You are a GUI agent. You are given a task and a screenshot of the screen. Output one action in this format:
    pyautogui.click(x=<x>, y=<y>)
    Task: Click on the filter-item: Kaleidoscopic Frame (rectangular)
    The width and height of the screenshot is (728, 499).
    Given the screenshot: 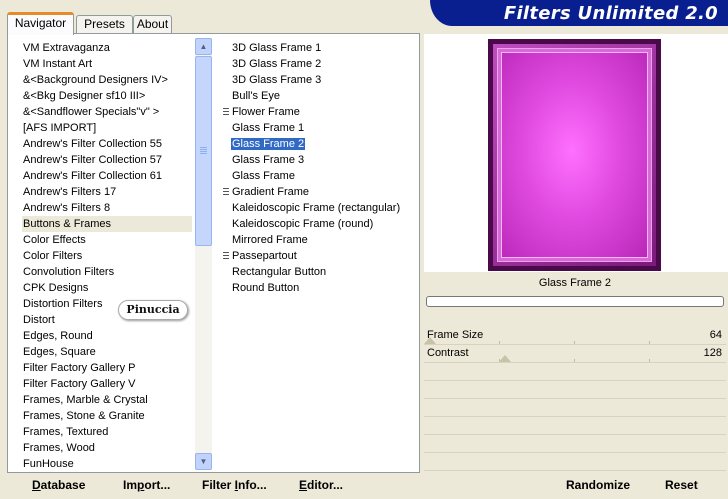 What is the action you would take?
    pyautogui.click(x=320, y=208)
    